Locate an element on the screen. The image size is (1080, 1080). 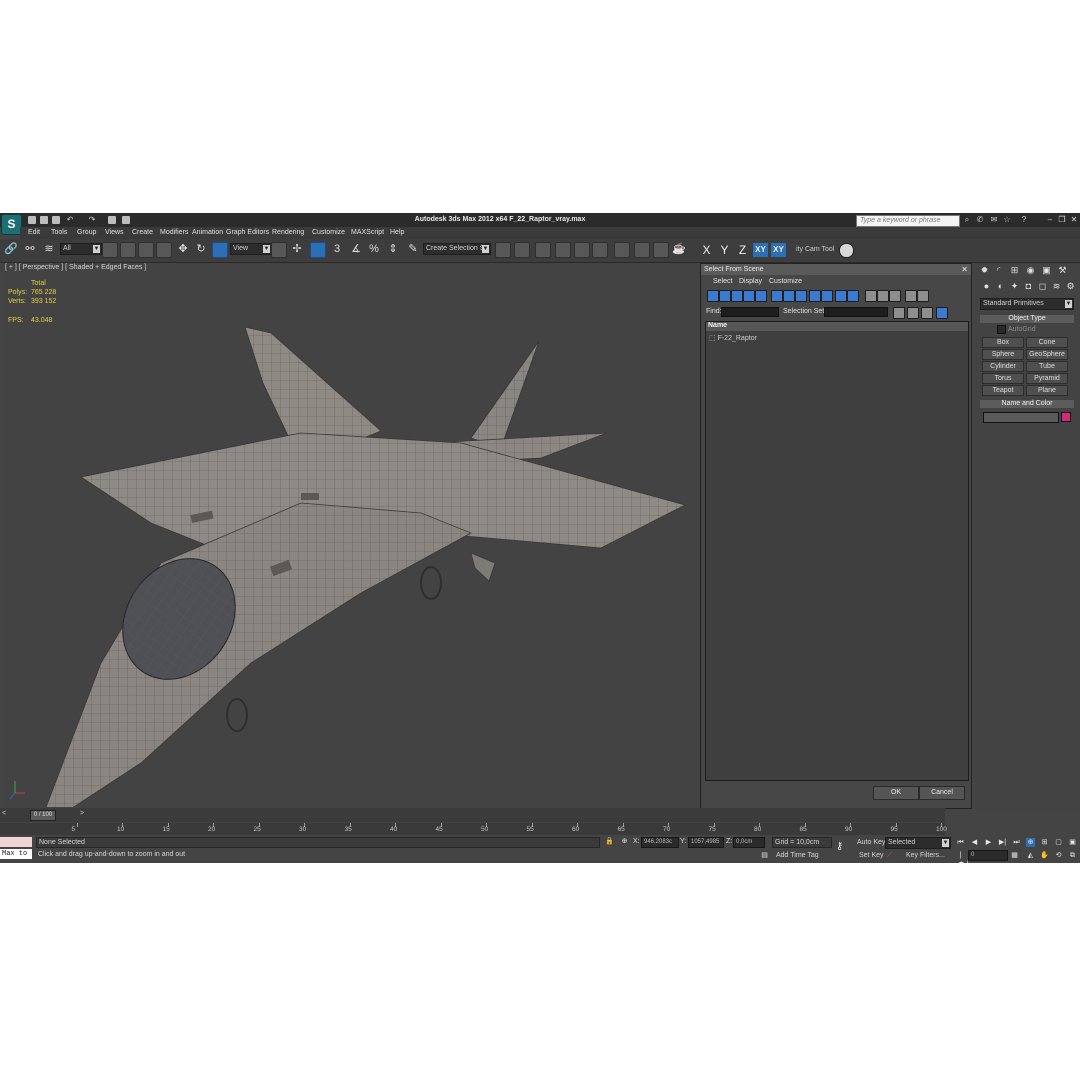
curve-editor-icon is located at coordinates (582, 250).